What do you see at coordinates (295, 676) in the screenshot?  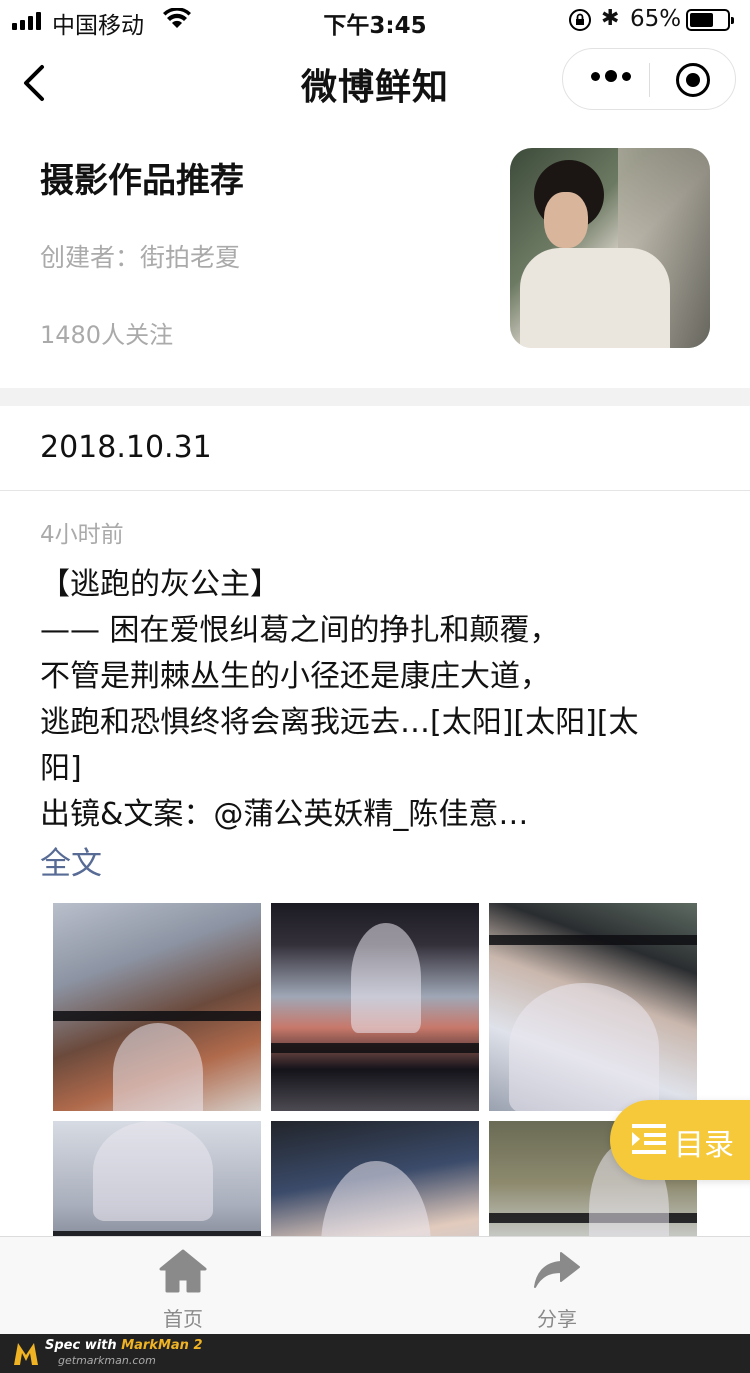 I see `post-line: 不管是荆棘丛生的小径还是康庄大道，` at bounding box center [295, 676].